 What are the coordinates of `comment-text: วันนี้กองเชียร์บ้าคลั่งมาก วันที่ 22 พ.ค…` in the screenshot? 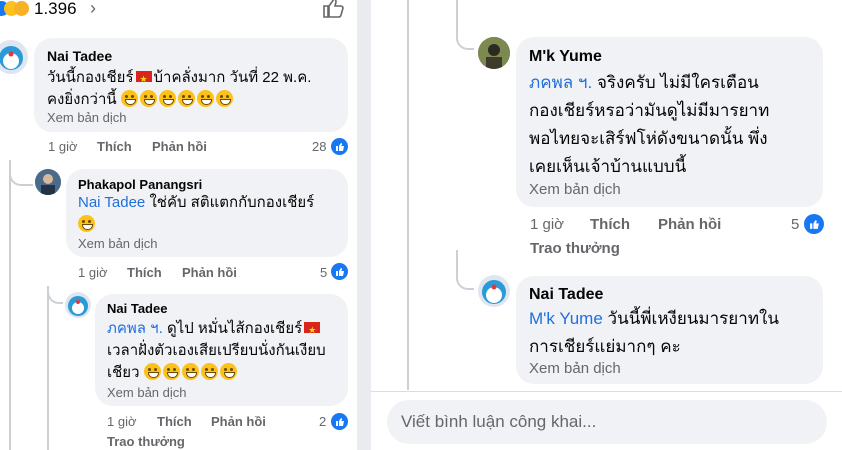 It's located at (179, 89).